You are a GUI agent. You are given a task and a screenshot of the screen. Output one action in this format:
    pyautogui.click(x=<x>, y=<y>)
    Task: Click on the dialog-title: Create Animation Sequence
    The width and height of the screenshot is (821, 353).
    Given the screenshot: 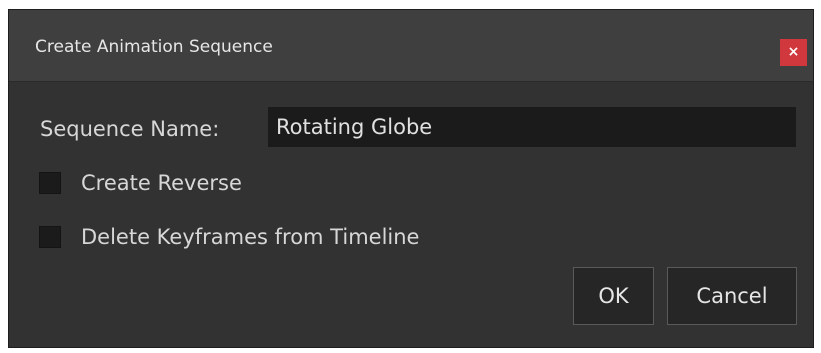 What is the action you would take?
    pyautogui.click(x=154, y=47)
    